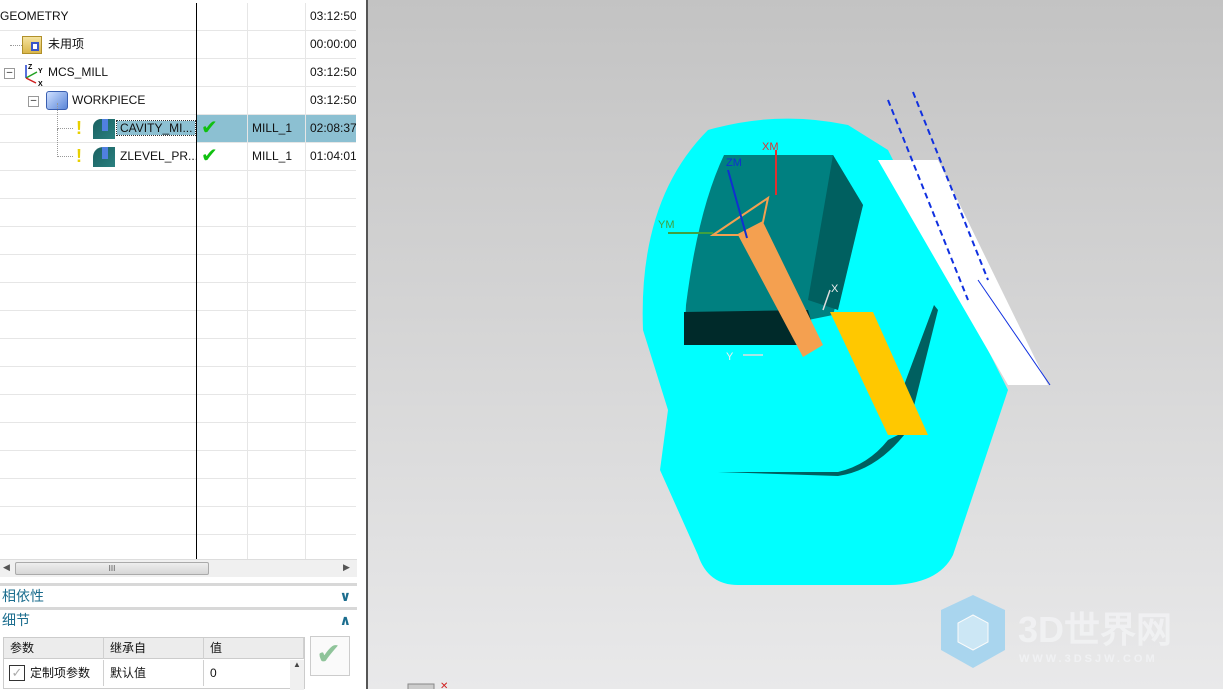 The height and width of the screenshot is (690, 1223). What do you see at coordinates (34, 16) in the screenshot?
I see `row-label: GEOMETRY` at bounding box center [34, 16].